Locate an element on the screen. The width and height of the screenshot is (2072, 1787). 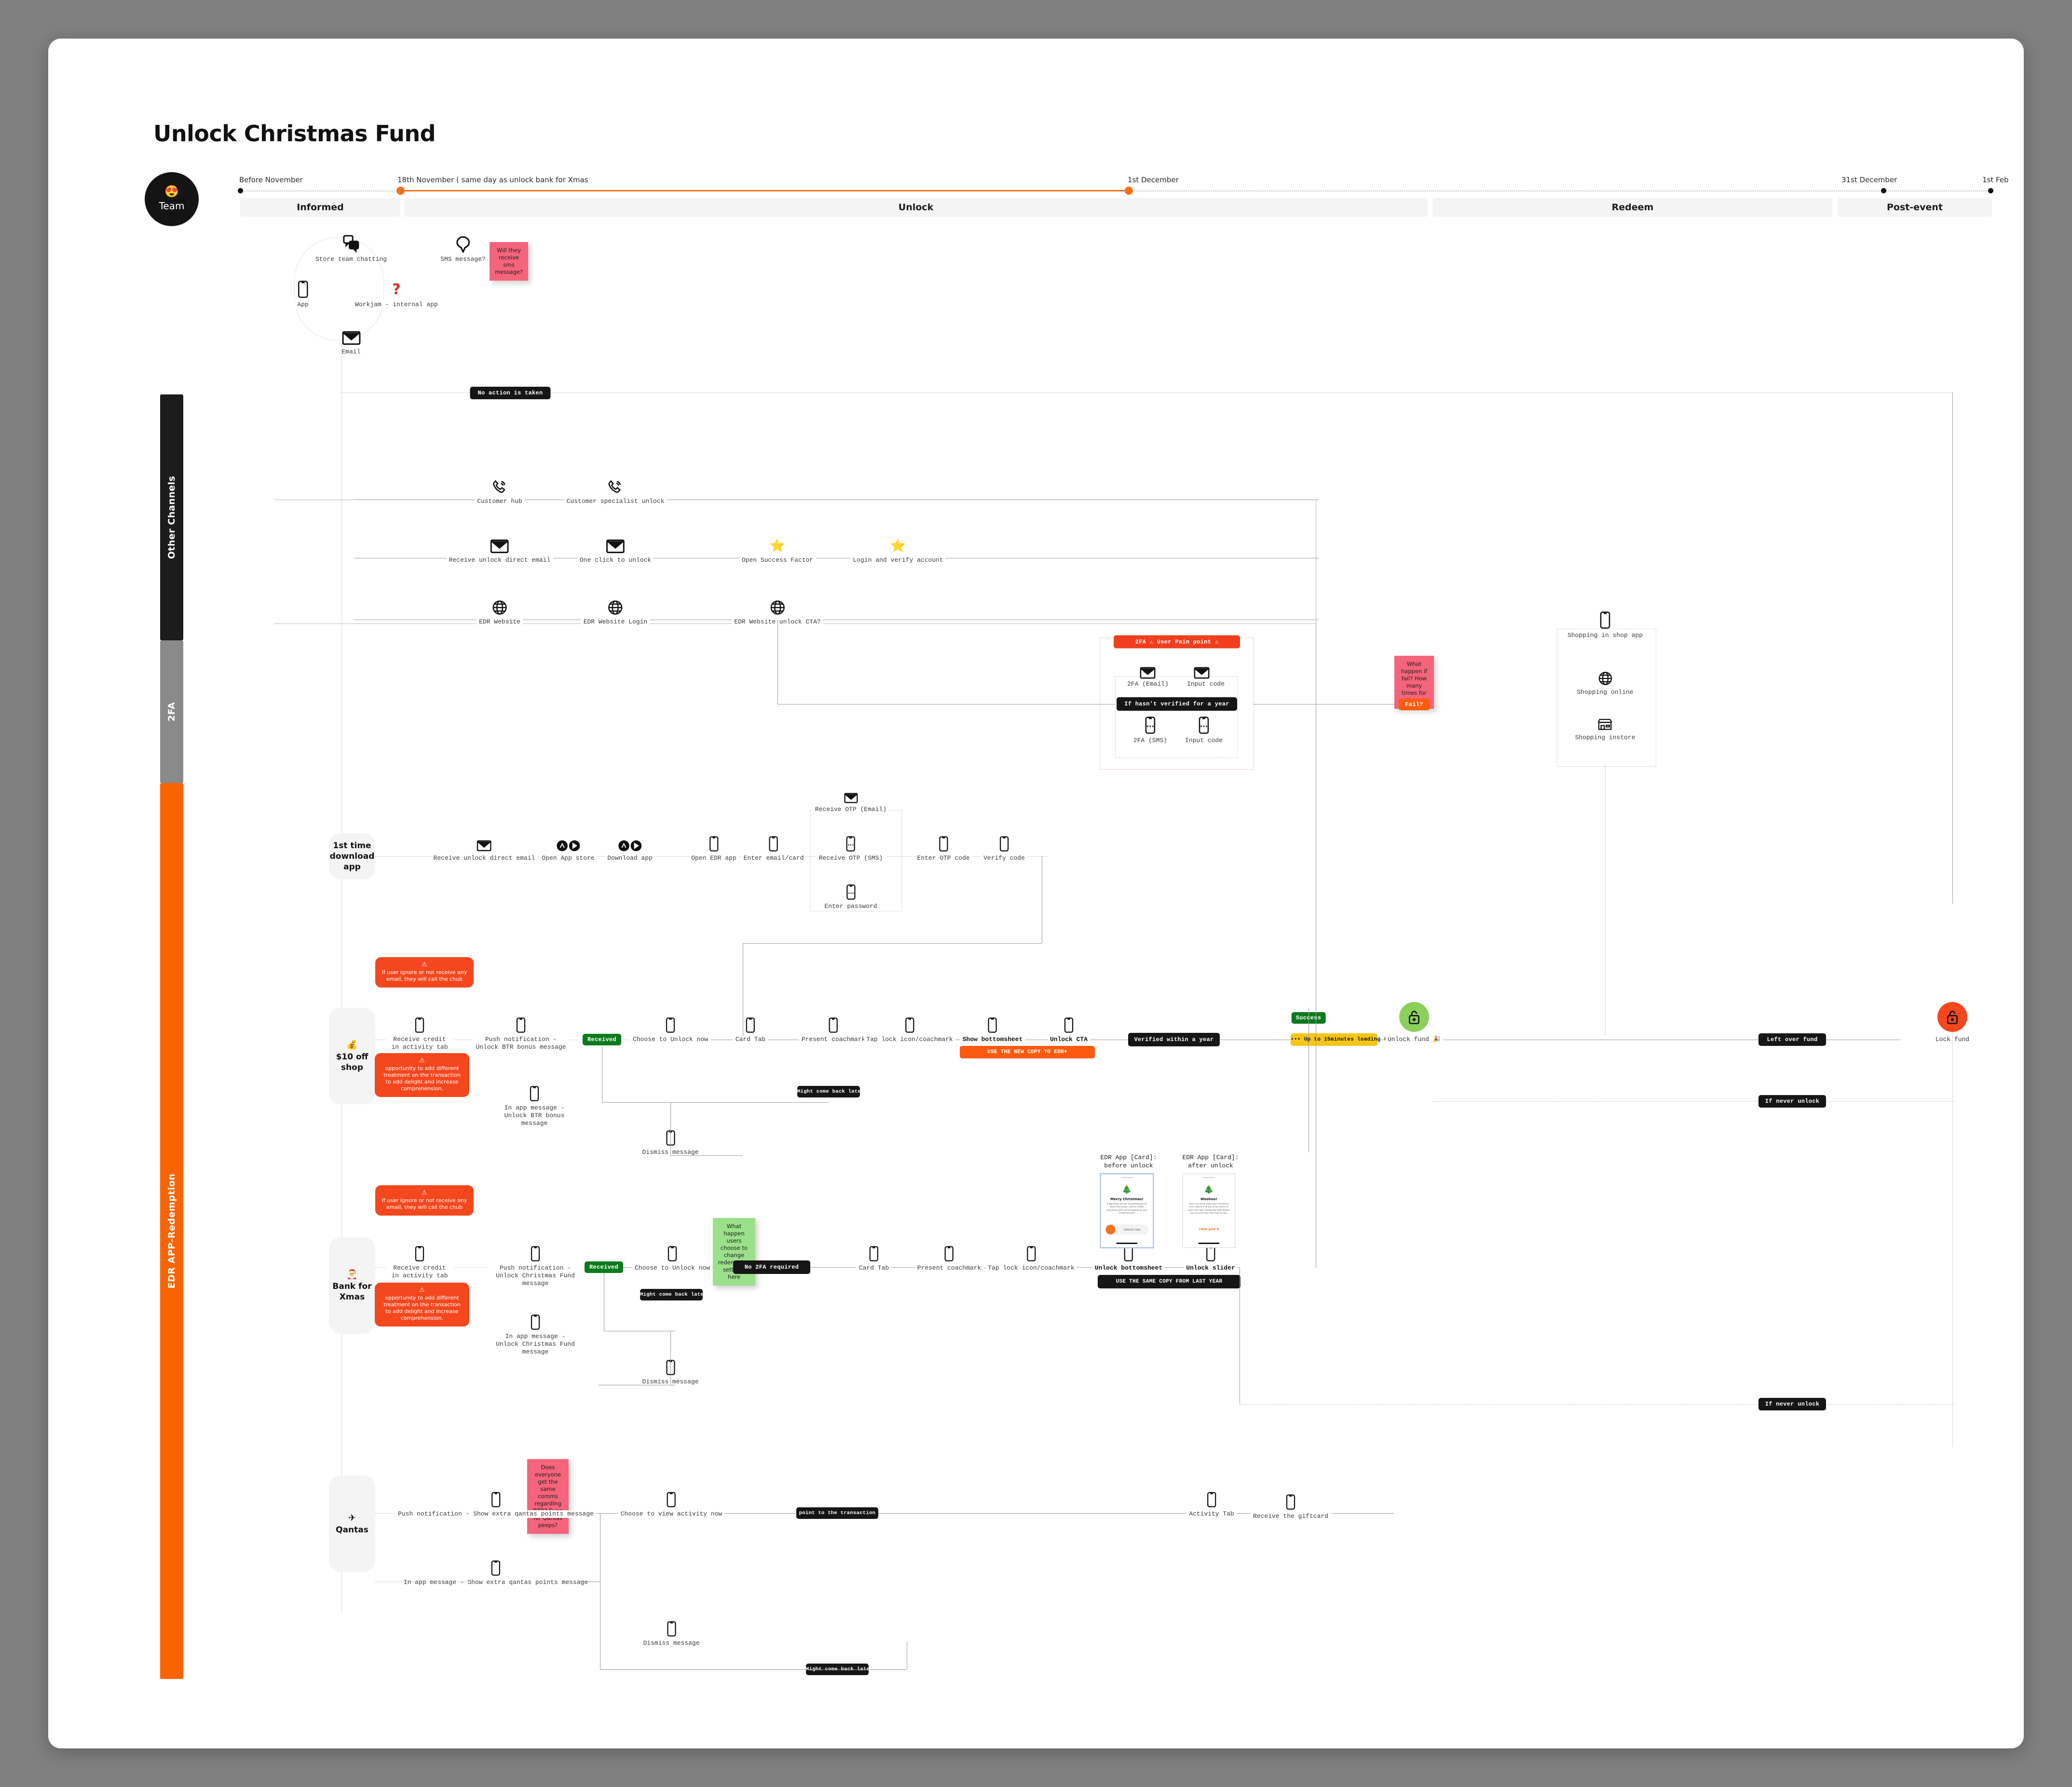
pill-verified-within-year: Verified within a year is located at coordinates (1174, 1039).